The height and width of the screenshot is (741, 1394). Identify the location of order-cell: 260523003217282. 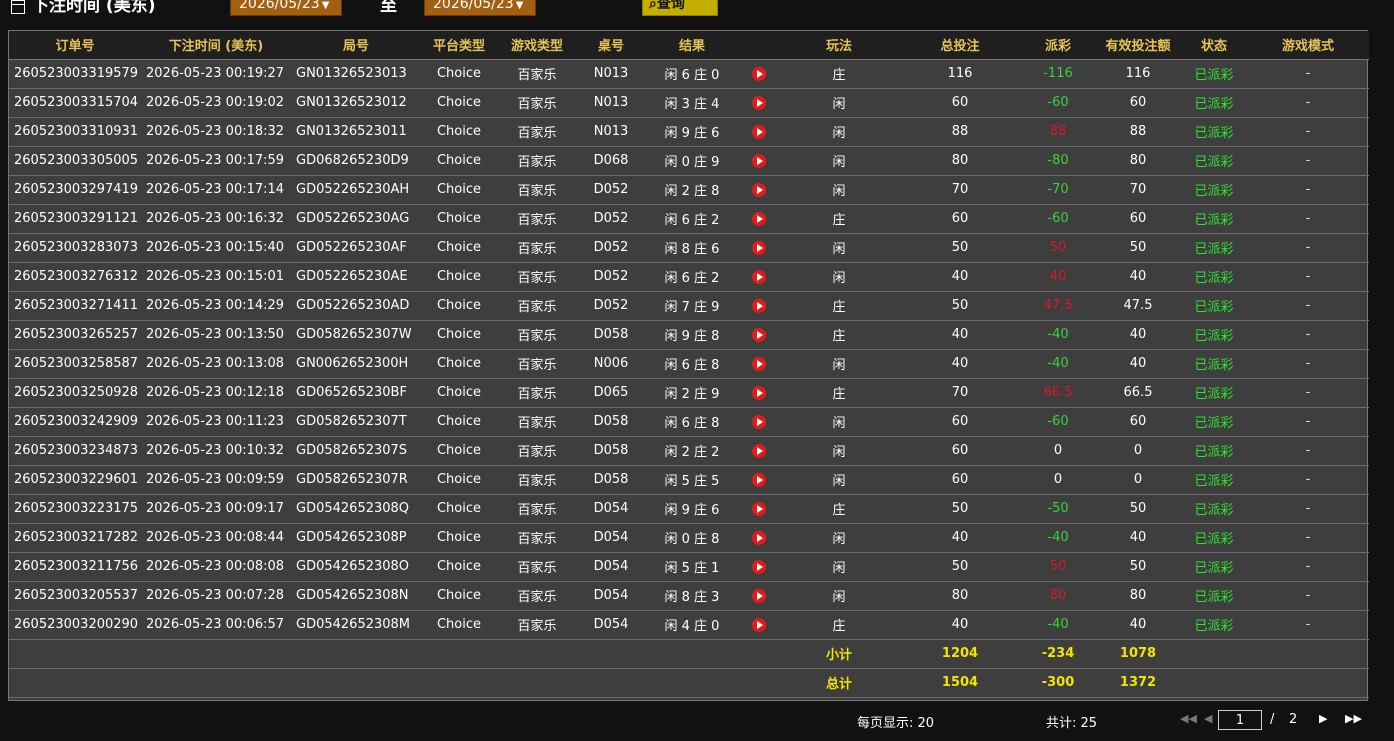
(75, 538).